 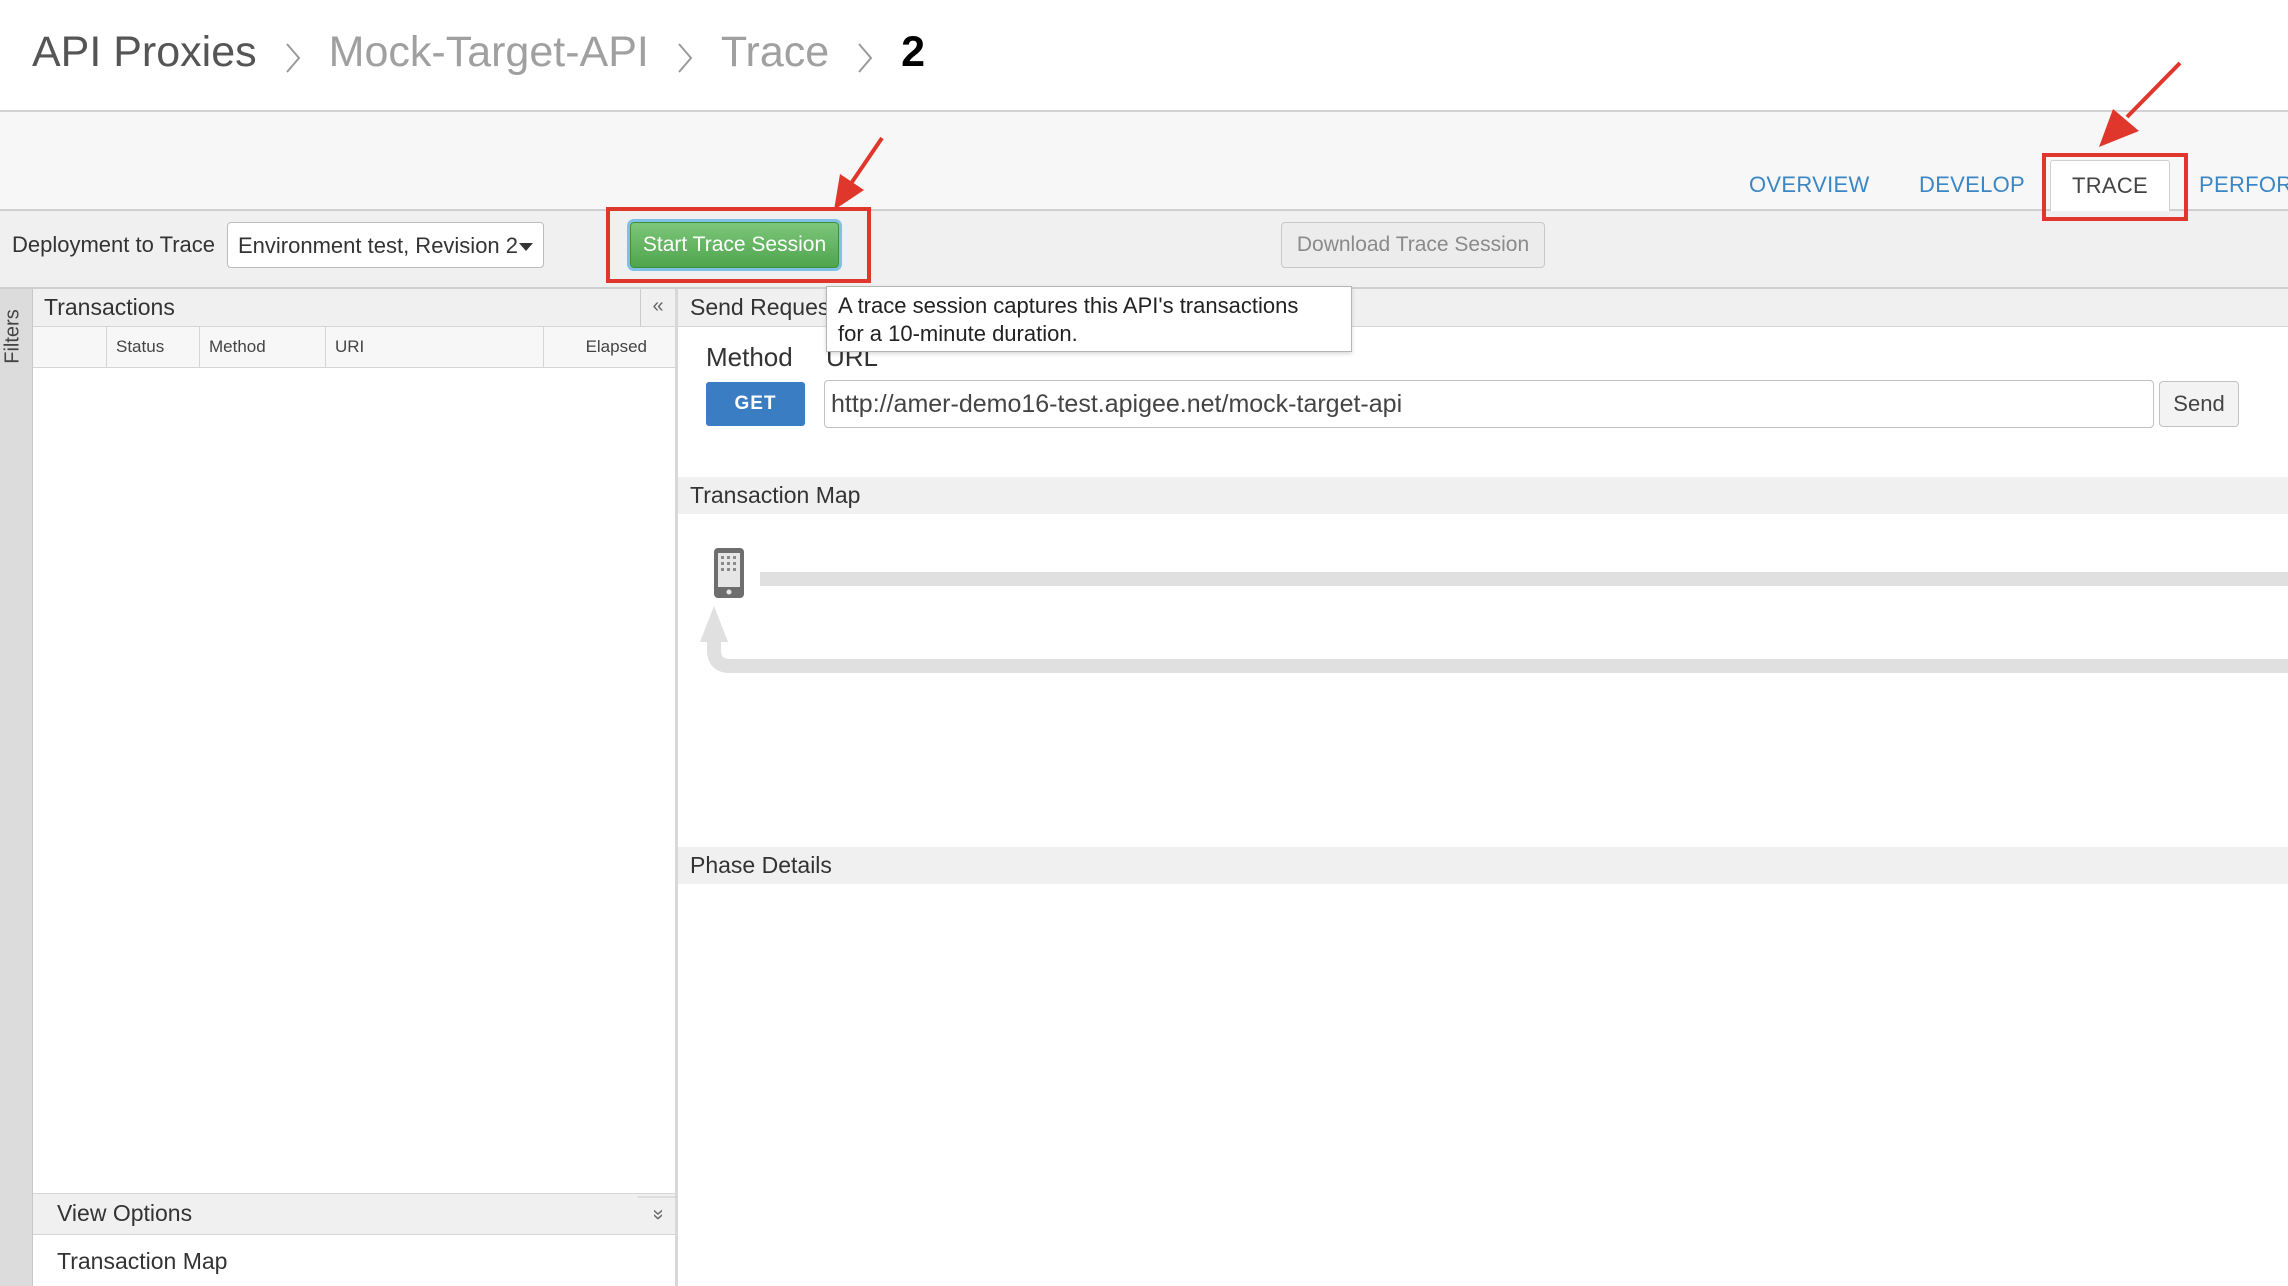 I want to click on transactions-header: Transactions «, so click(x=354, y=308).